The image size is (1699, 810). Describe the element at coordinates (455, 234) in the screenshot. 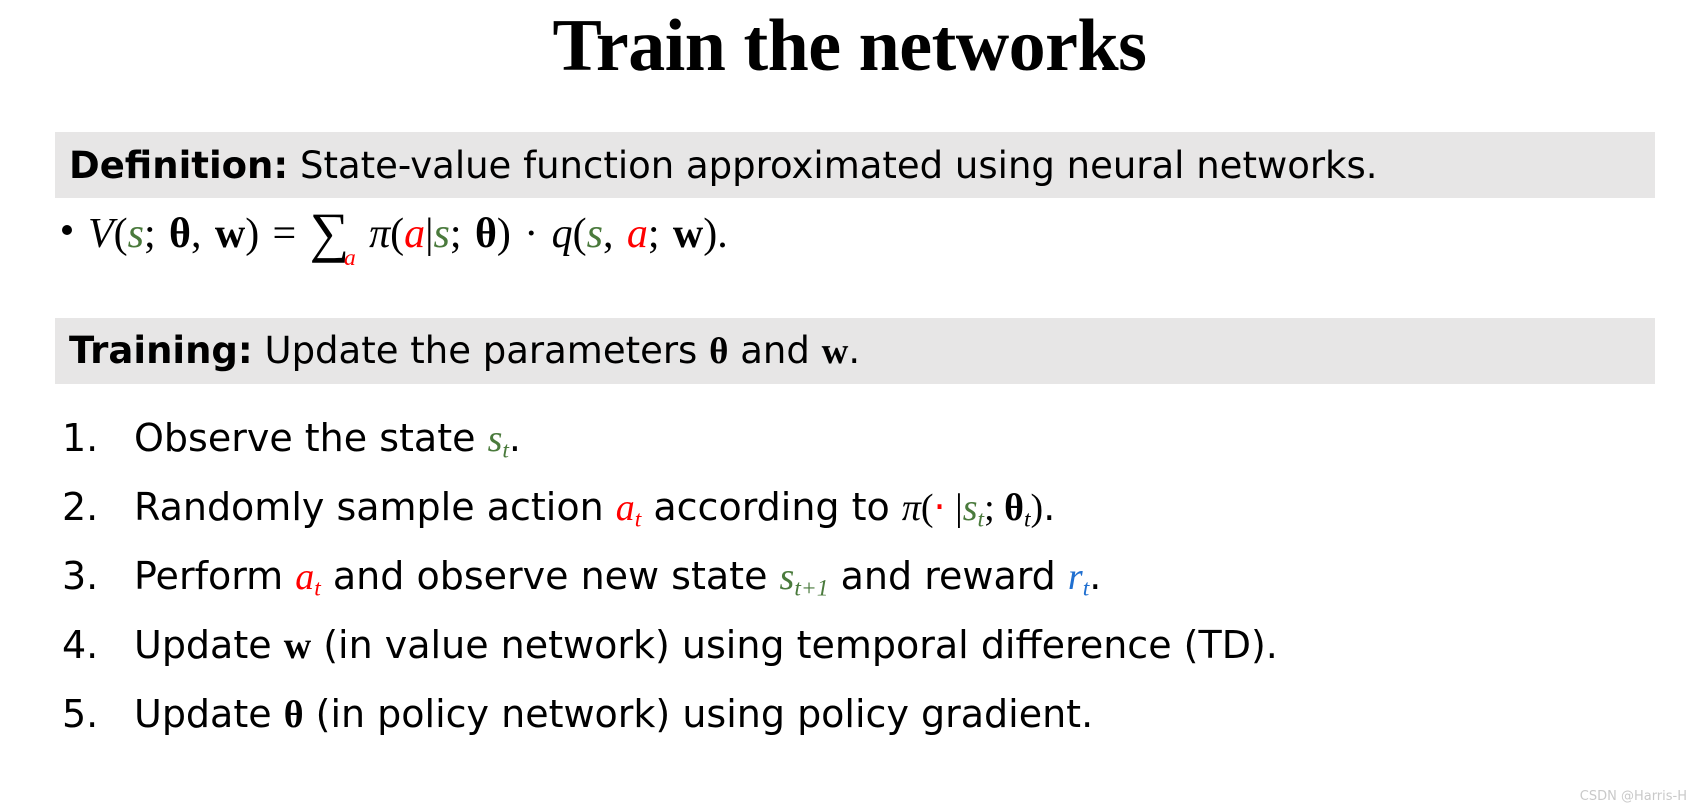

I see `formula-semicolon-2: ;` at that location.